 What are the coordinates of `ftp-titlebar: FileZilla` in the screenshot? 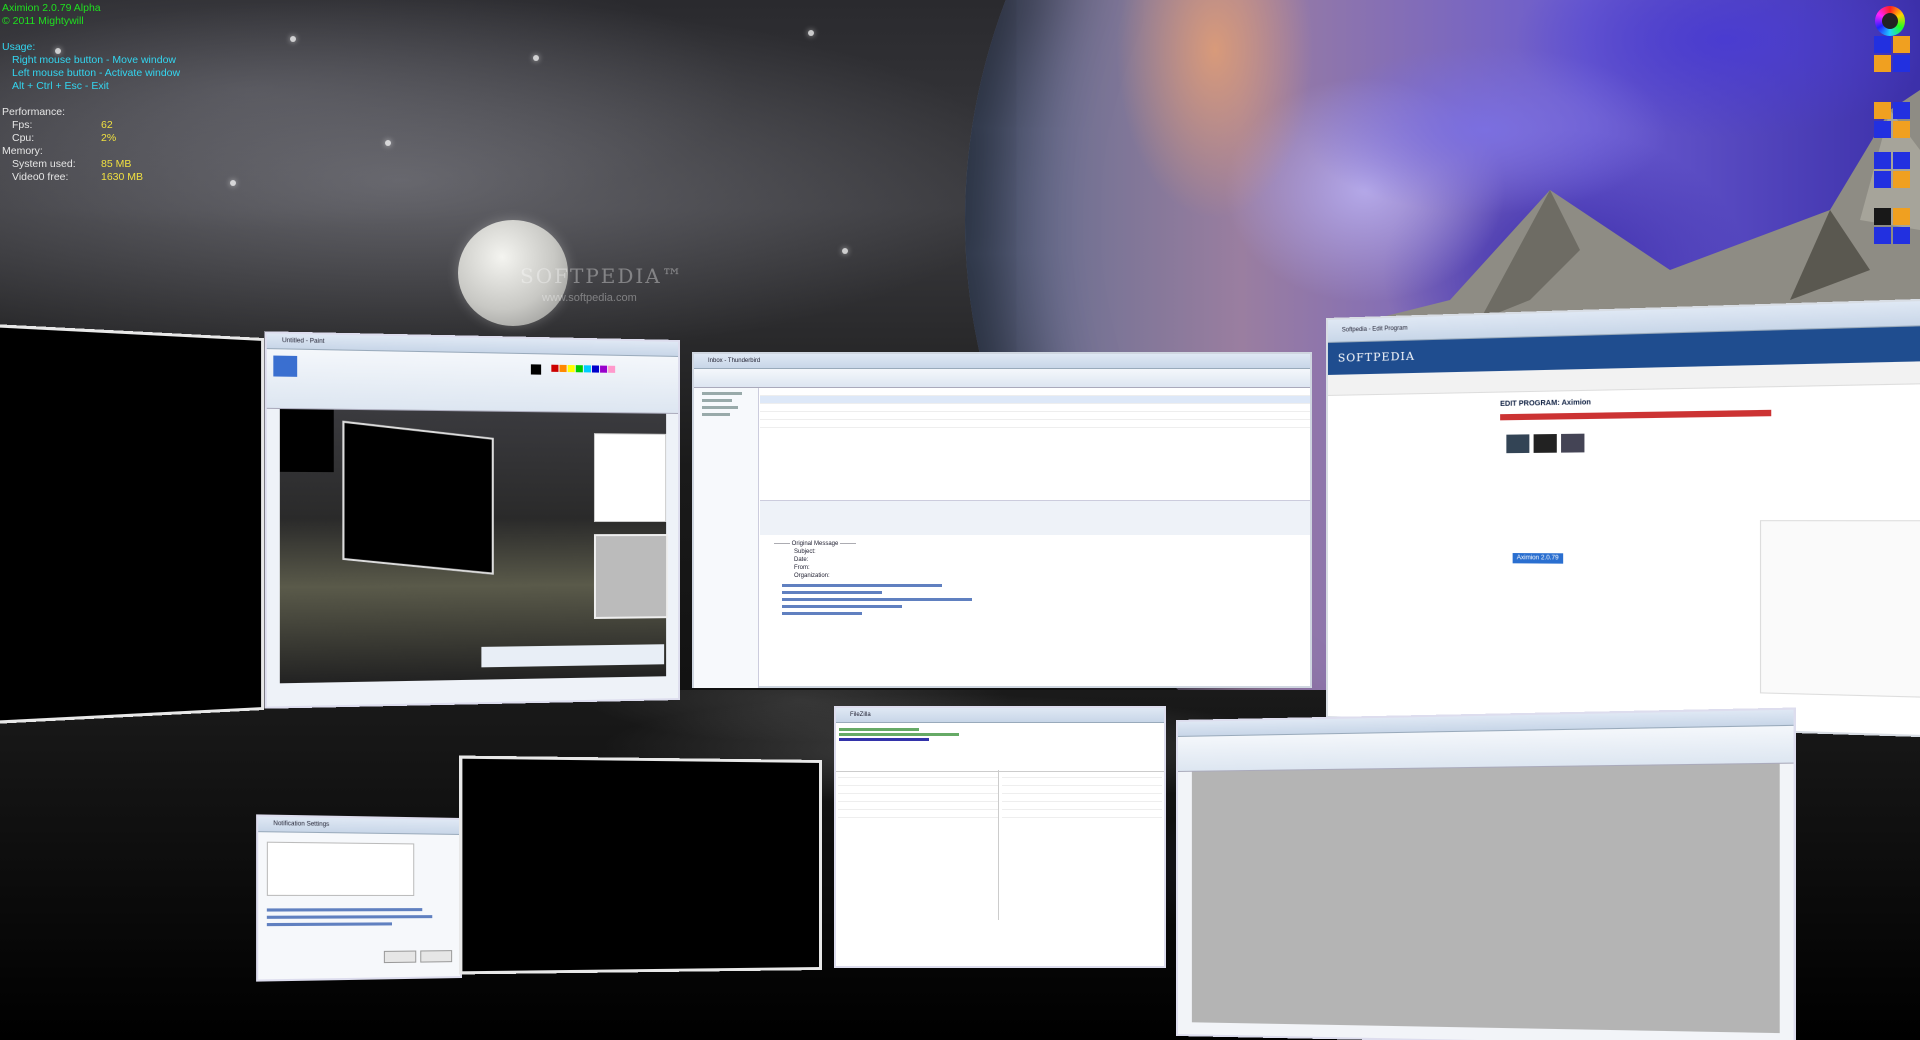 It's located at (1000, 715).